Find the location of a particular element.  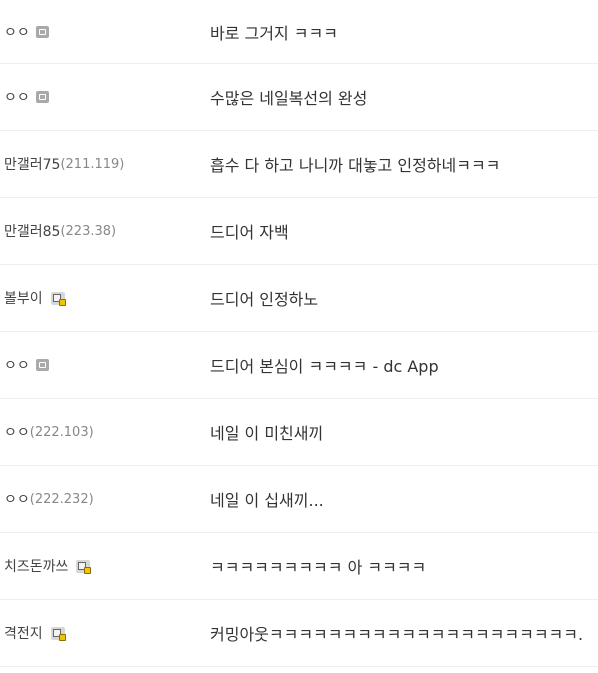

author-ip: (222.232) is located at coordinates (61, 499).